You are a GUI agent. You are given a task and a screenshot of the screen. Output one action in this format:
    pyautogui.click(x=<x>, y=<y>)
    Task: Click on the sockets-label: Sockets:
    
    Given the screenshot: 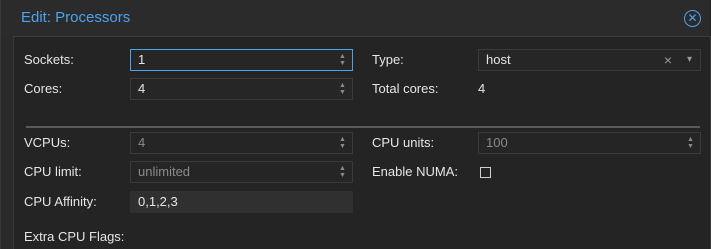 What is the action you would take?
    pyautogui.click(x=49, y=59)
    